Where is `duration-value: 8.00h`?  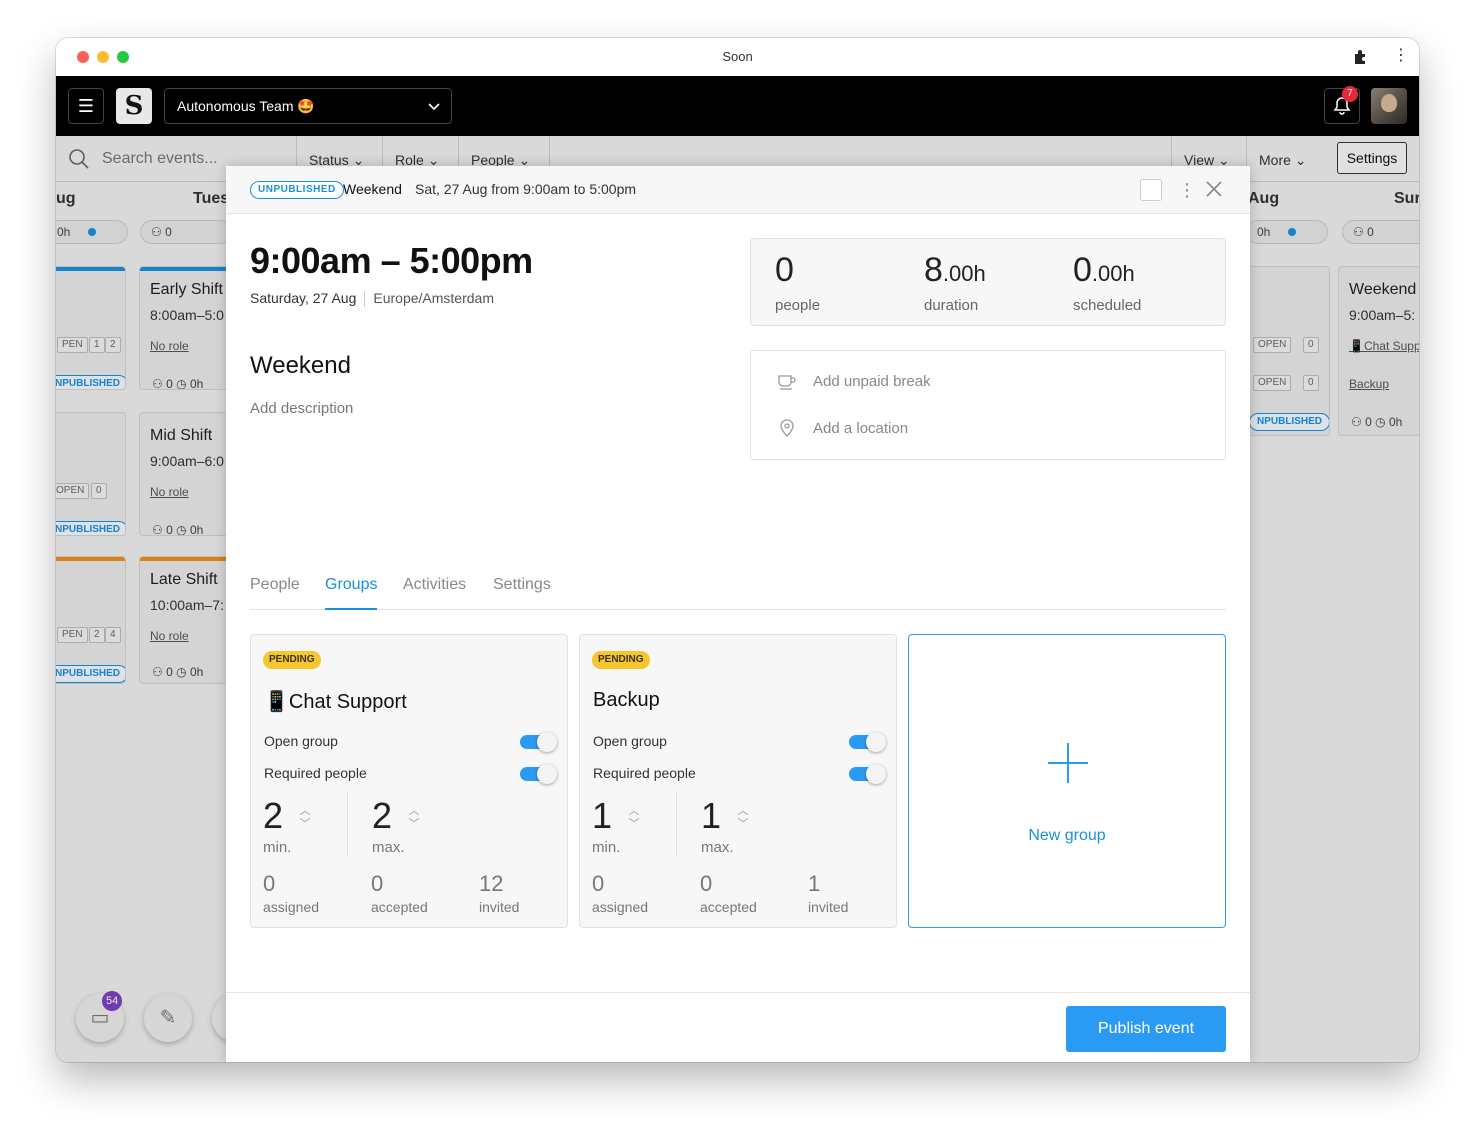
duration-value: 8.00h is located at coordinates (955, 270).